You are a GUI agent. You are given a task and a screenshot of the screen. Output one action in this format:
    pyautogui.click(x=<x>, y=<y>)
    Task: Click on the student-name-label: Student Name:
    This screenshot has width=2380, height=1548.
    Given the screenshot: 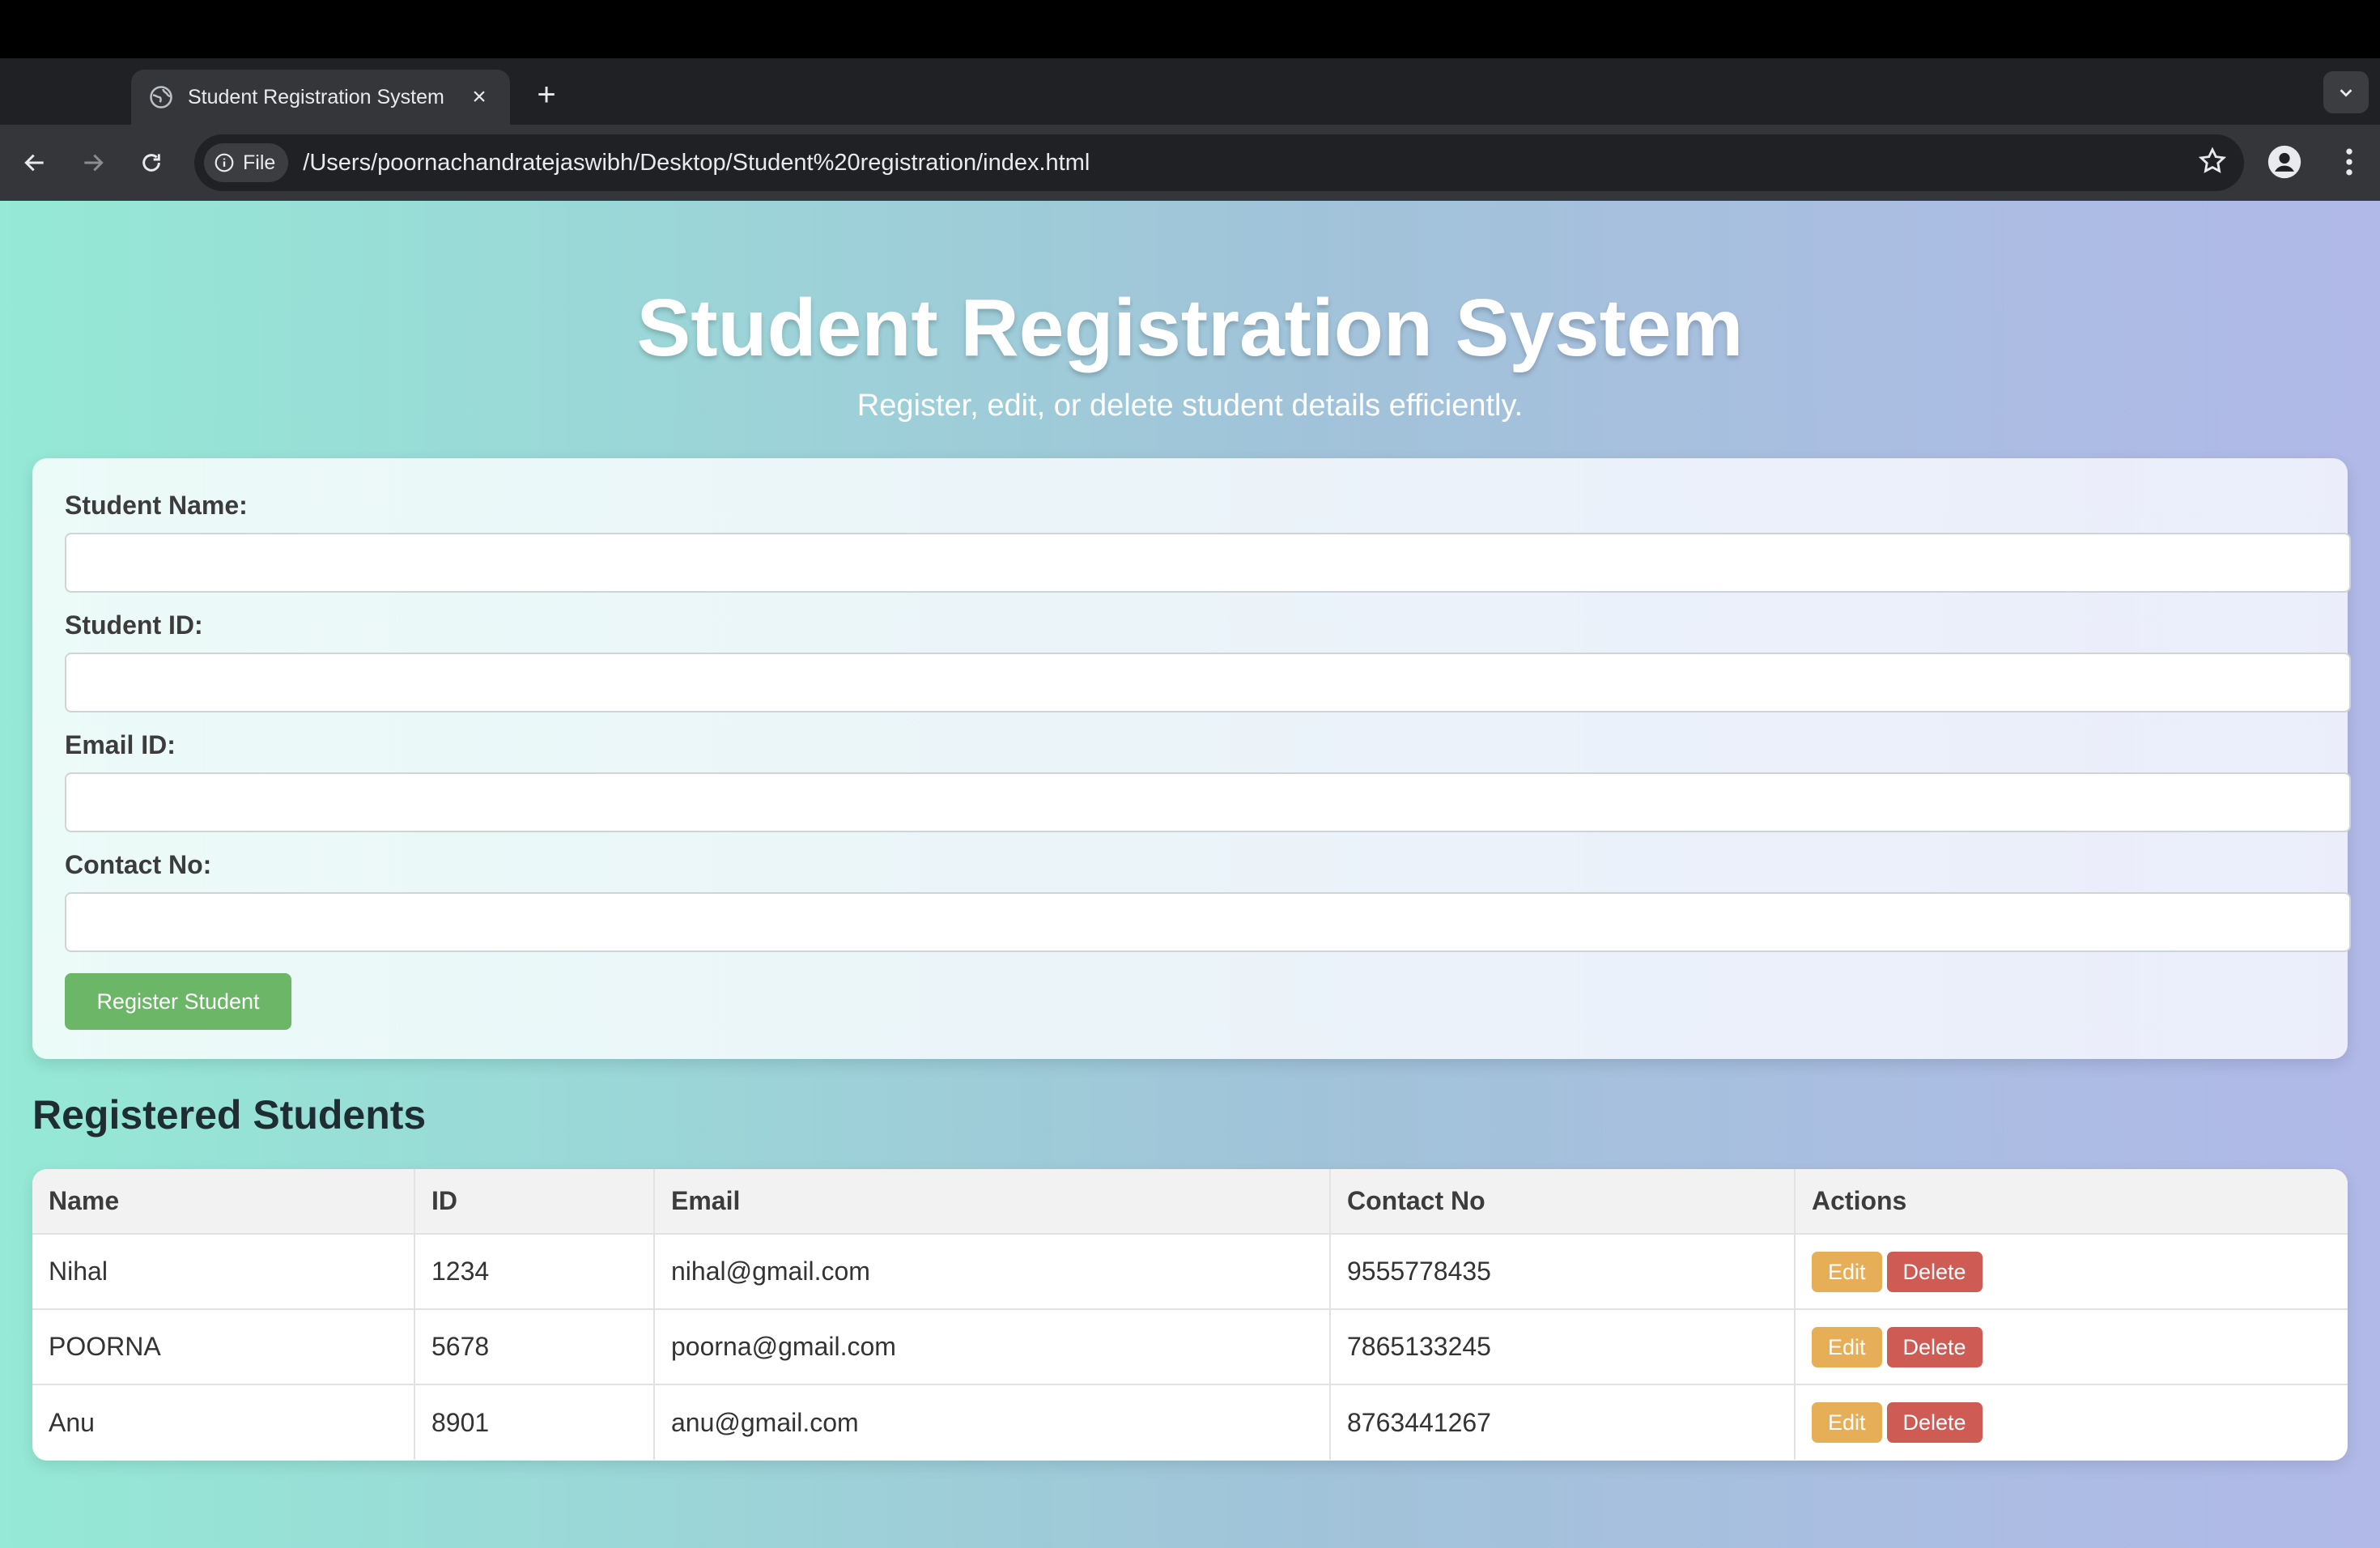 What is the action you would take?
    pyautogui.click(x=157, y=506)
    